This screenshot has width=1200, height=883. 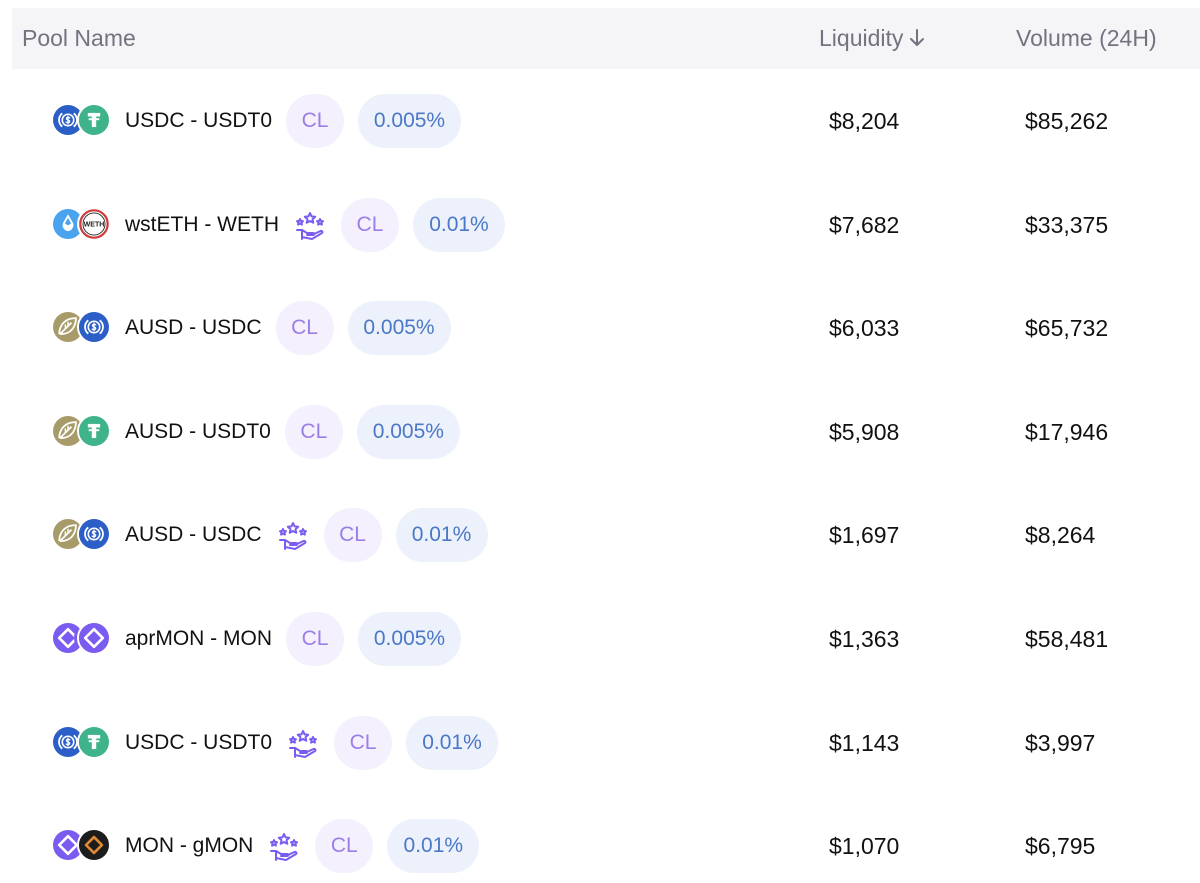 What do you see at coordinates (600, 225) in the screenshot?
I see `table-row: WETH wstETH - WETH CL 0.01% $7,682 $33,375` at bounding box center [600, 225].